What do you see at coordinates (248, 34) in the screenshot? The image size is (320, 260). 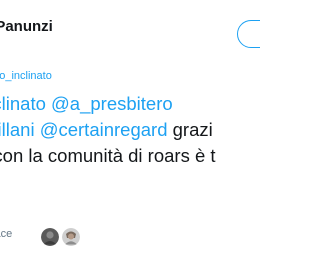 I see `follow-button` at bounding box center [248, 34].